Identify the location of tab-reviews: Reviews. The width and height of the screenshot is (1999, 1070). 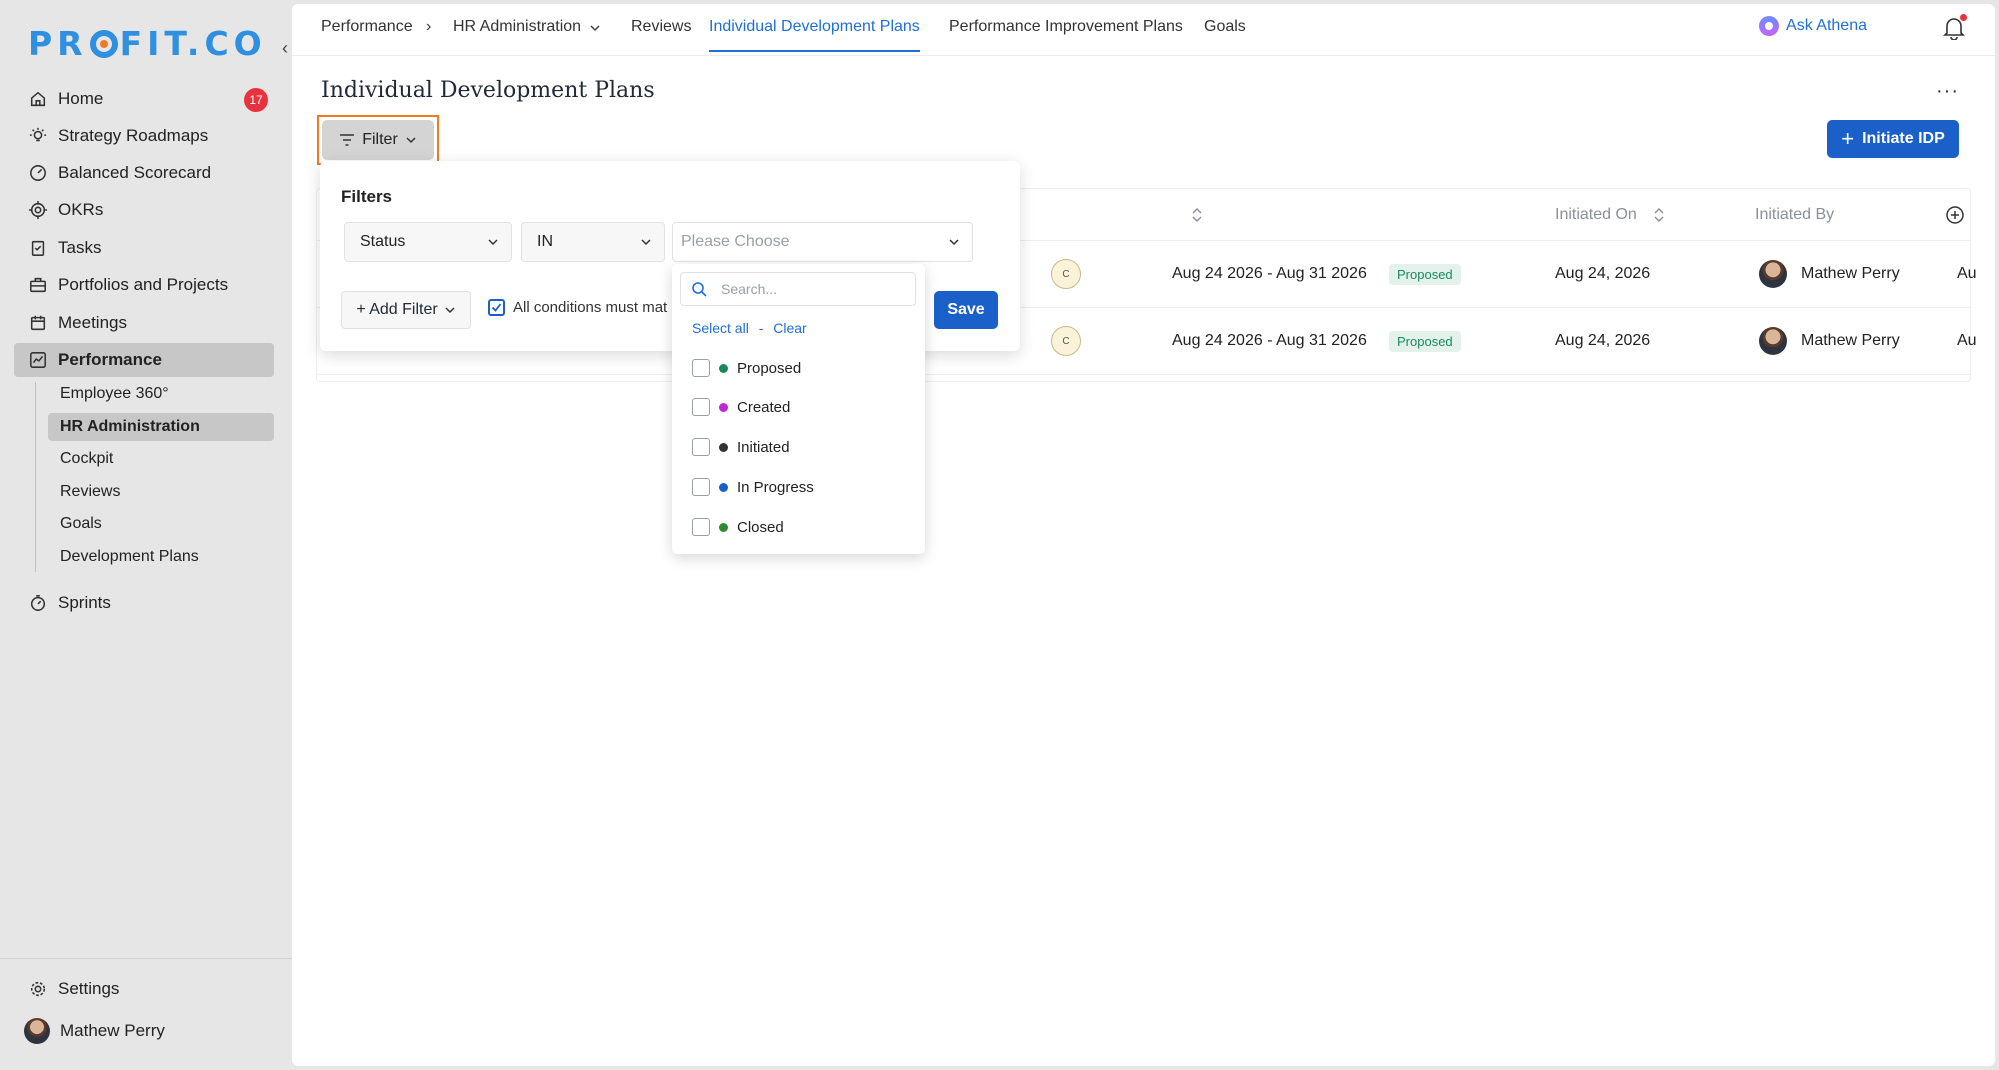
(661, 35).